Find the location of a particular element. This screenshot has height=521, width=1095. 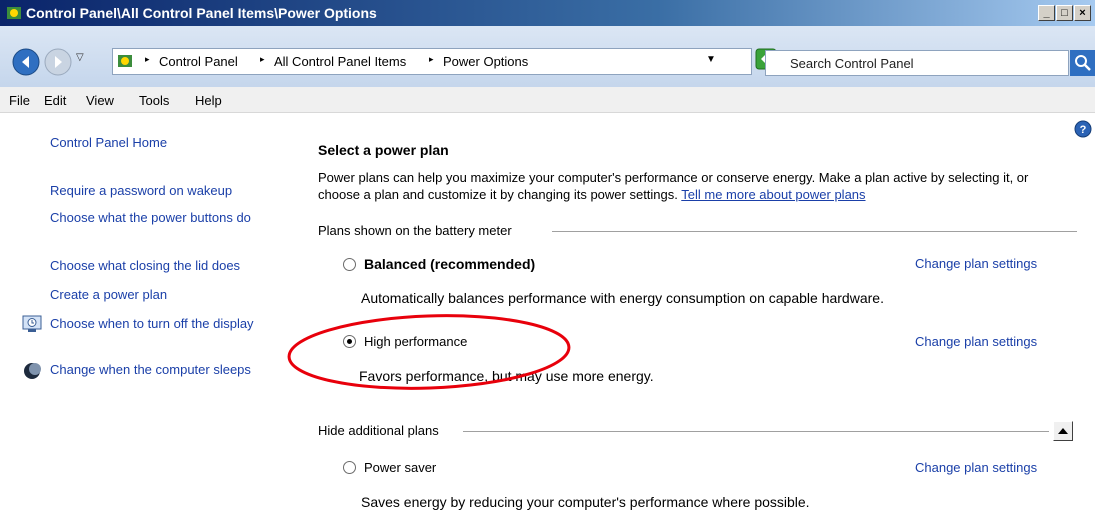

history-dropdown-icon: ▽ is located at coordinates (80, 57).